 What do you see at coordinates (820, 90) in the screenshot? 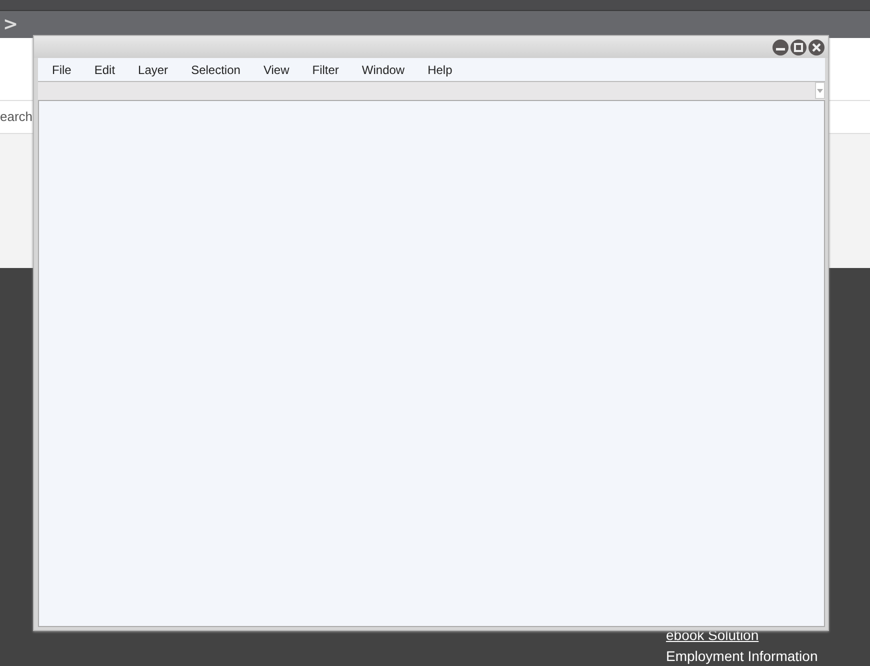
I see `caret-icon` at bounding box center [820, 90].